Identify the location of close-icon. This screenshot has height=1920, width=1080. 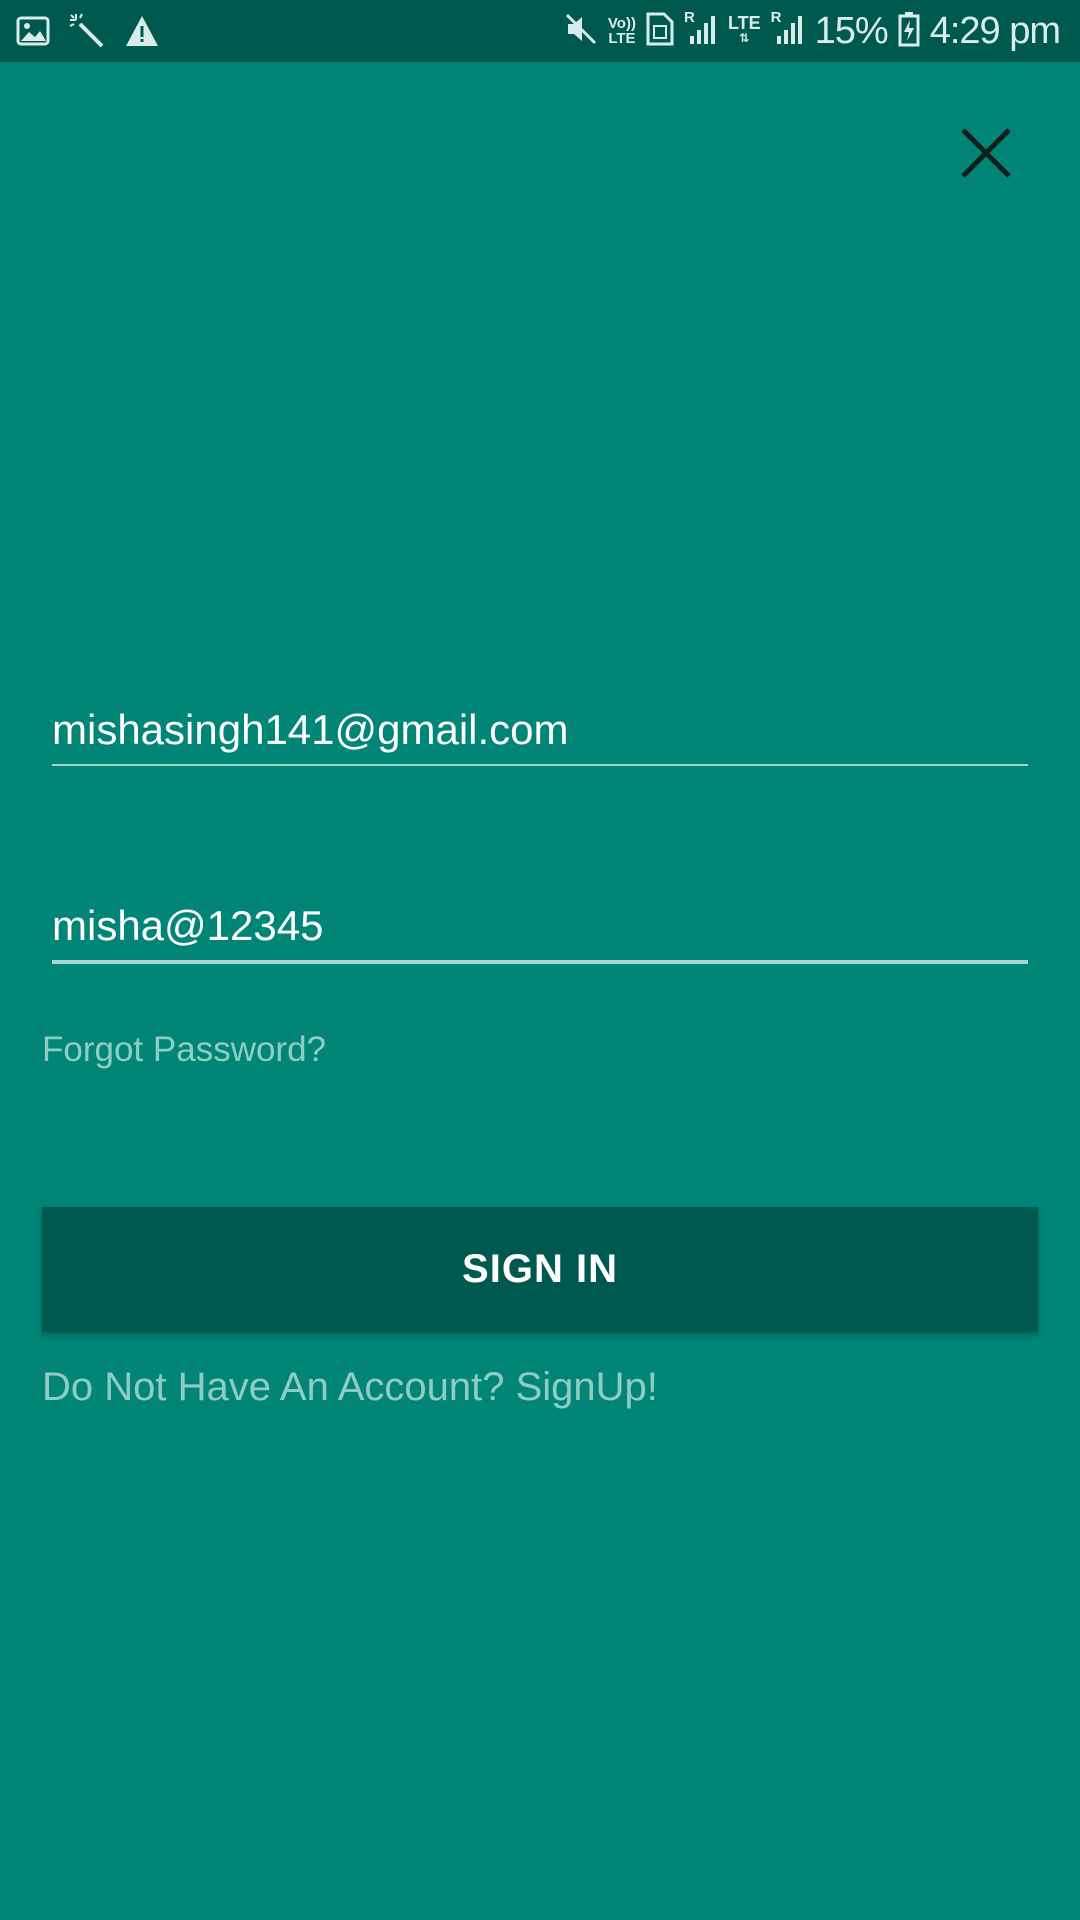
(986, 153).